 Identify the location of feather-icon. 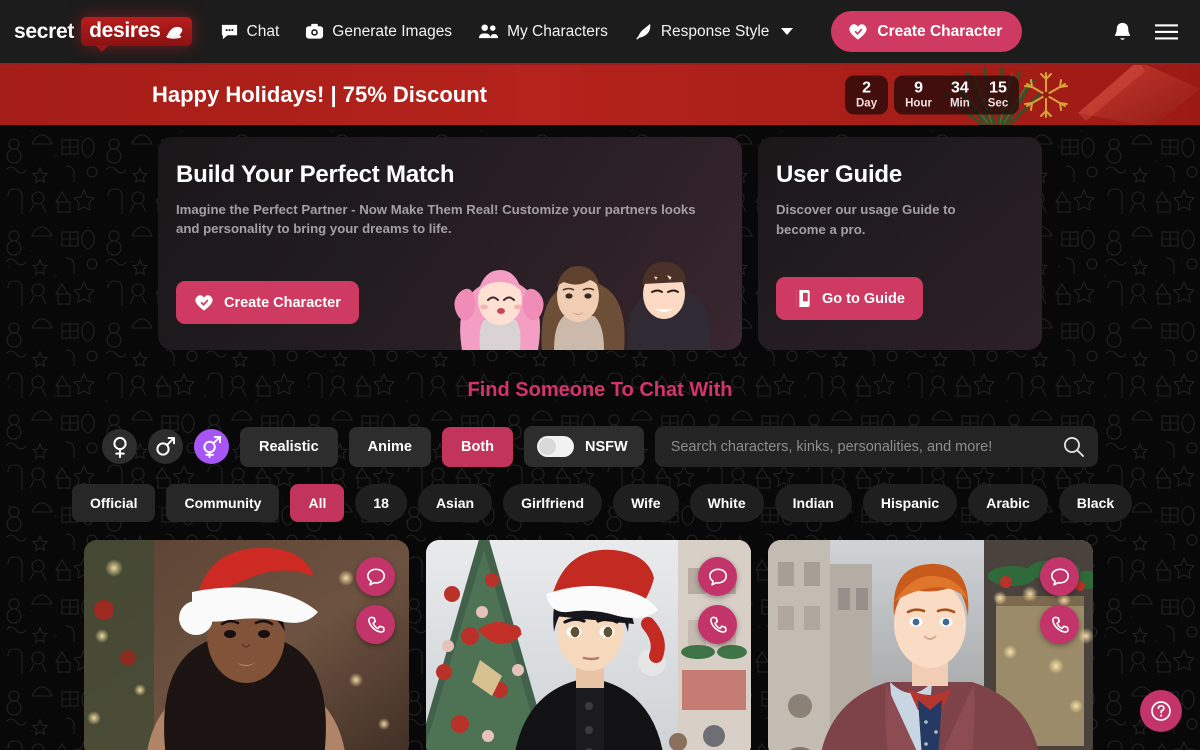
(643, 31).